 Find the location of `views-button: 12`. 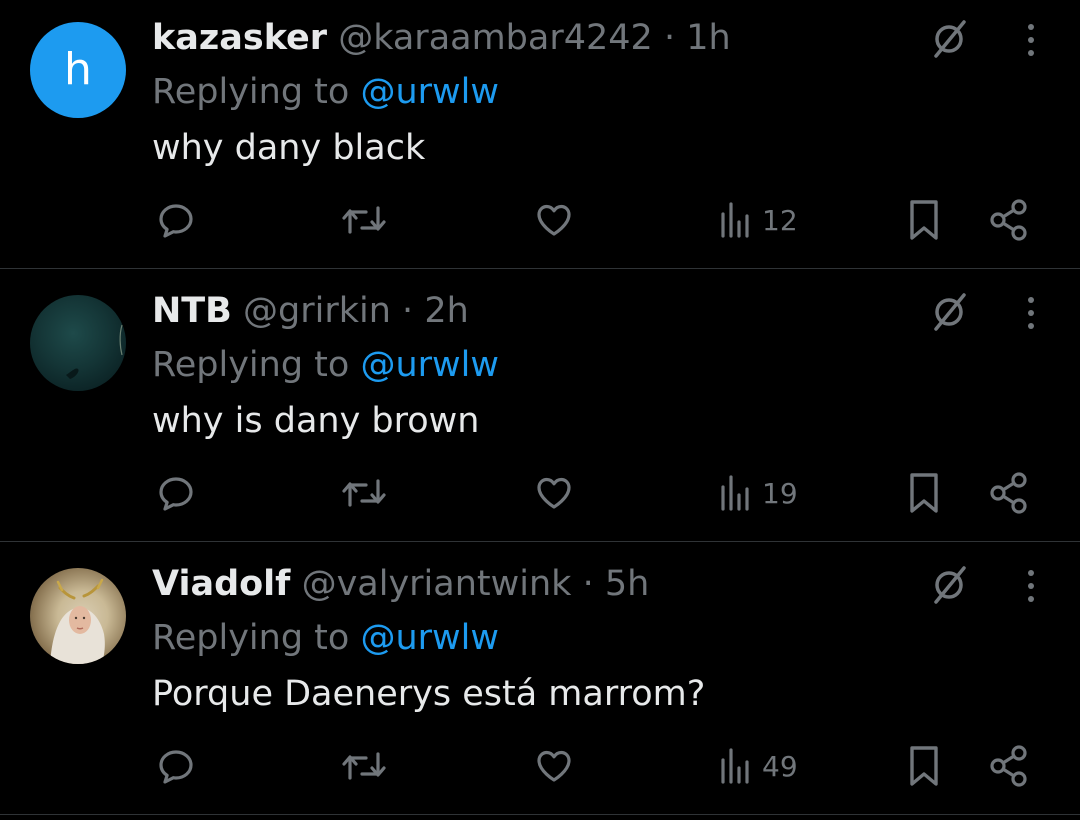

views-button: 12 is located at coordinates (758, 220).